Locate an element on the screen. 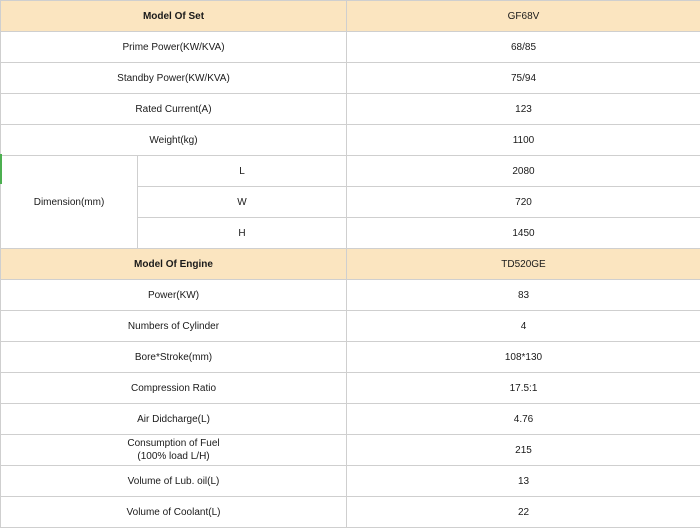 Image resolution: width=700 pixels, height=528 pixels. table-row: Air Didcharge(L) 4.76 is located at coordinates (350, 419).